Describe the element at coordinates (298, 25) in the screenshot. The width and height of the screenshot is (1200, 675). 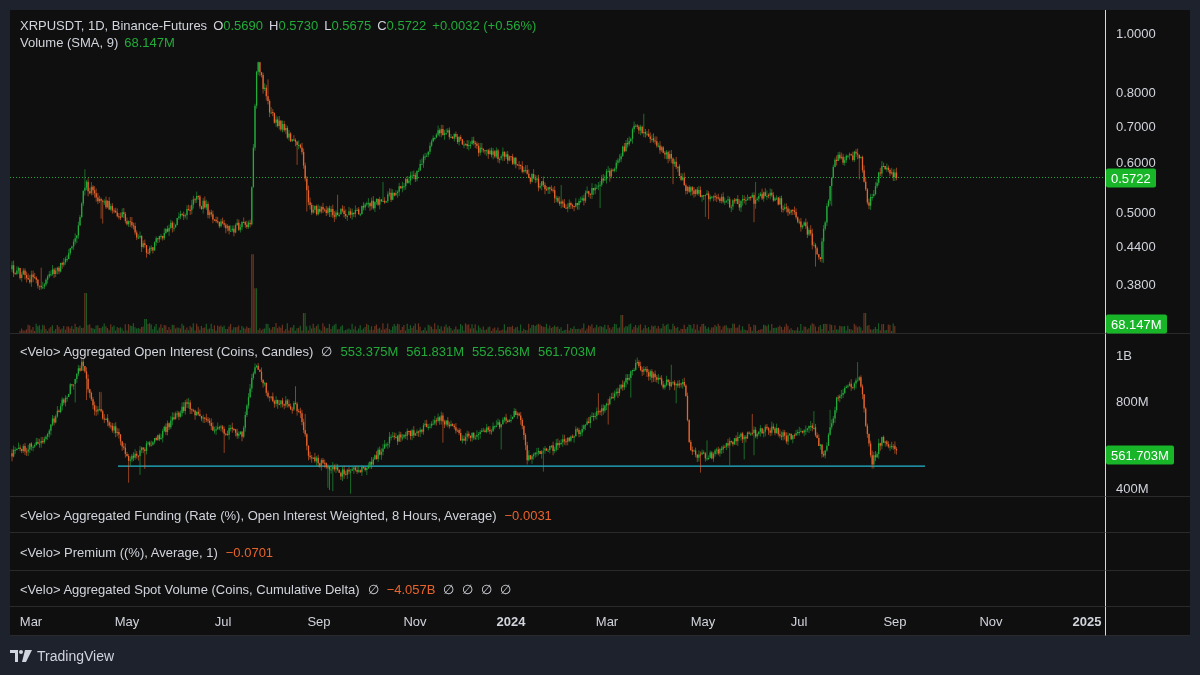
I see `ohlc-value: 0.5730` at that location.